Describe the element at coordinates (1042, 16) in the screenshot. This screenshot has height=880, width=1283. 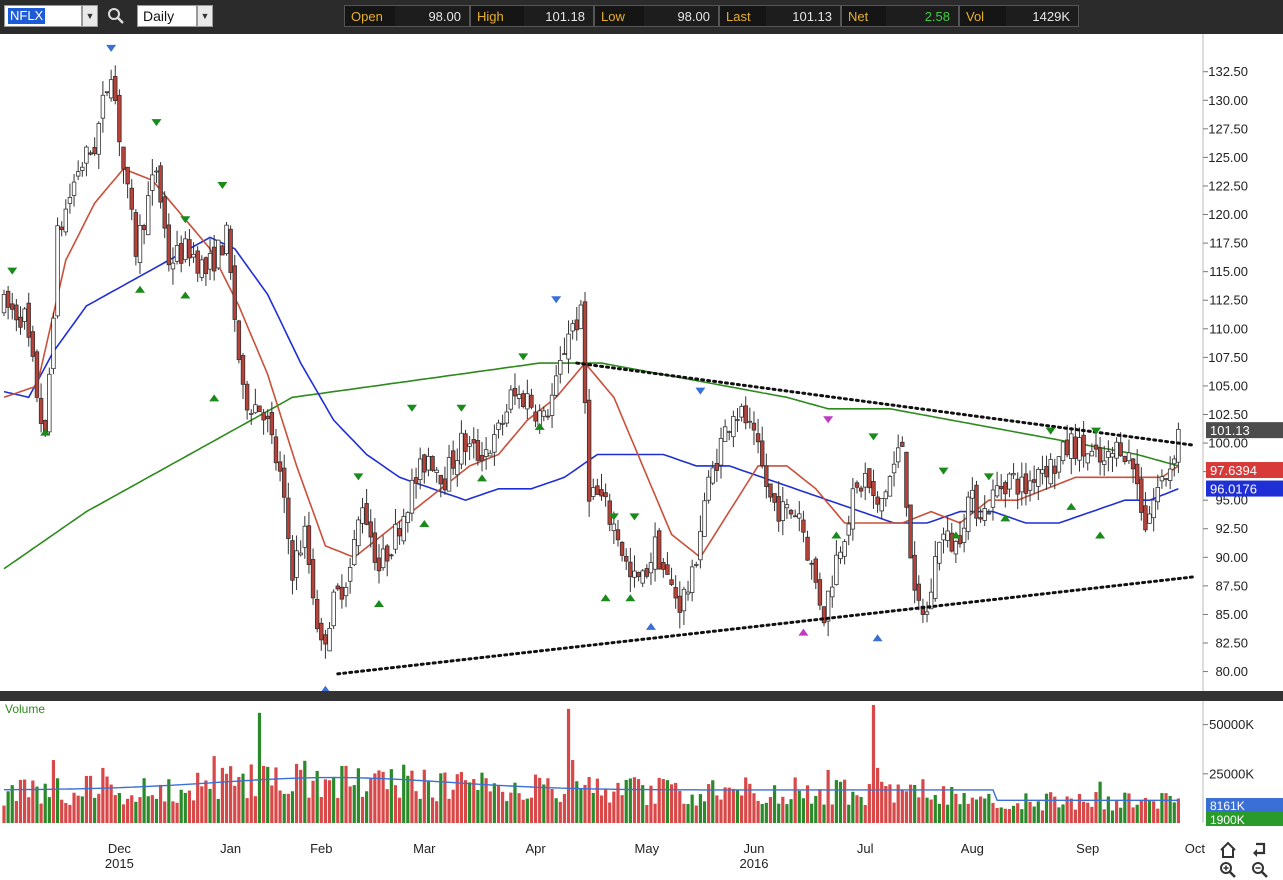
I see `quote-value: 1429K` at that location.